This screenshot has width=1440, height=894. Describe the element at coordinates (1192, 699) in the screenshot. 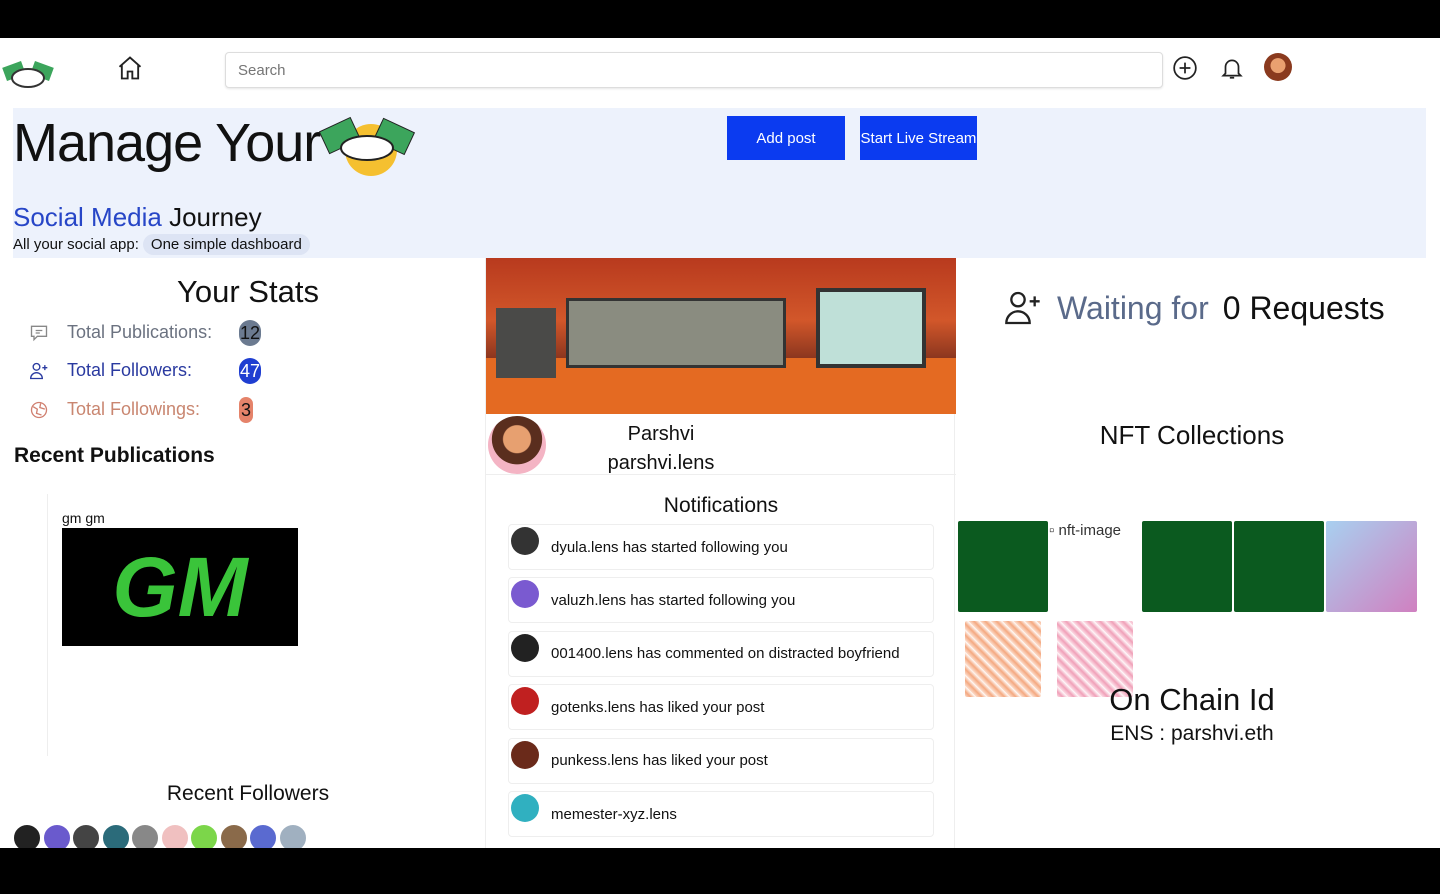

I see `on-chain-title: On Chain Id` at that location.